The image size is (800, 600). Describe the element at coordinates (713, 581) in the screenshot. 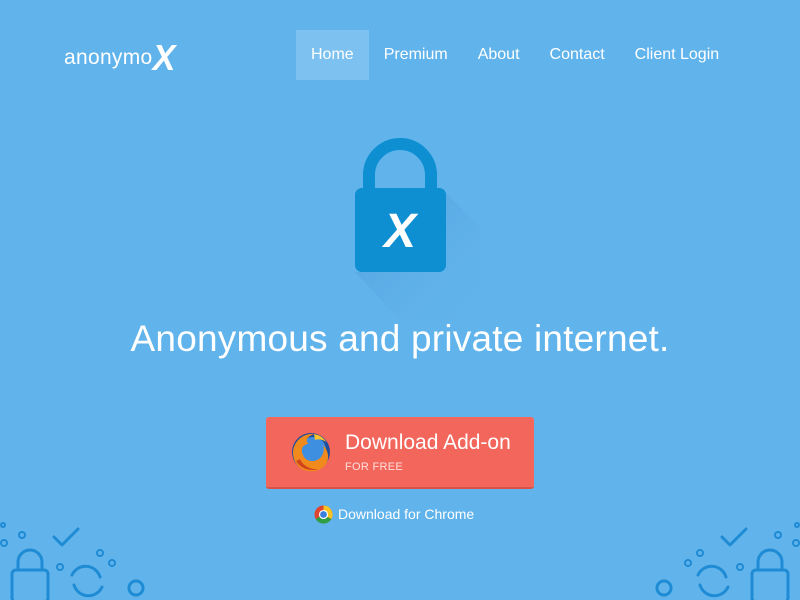

I see `sync-icon-right` at that location.